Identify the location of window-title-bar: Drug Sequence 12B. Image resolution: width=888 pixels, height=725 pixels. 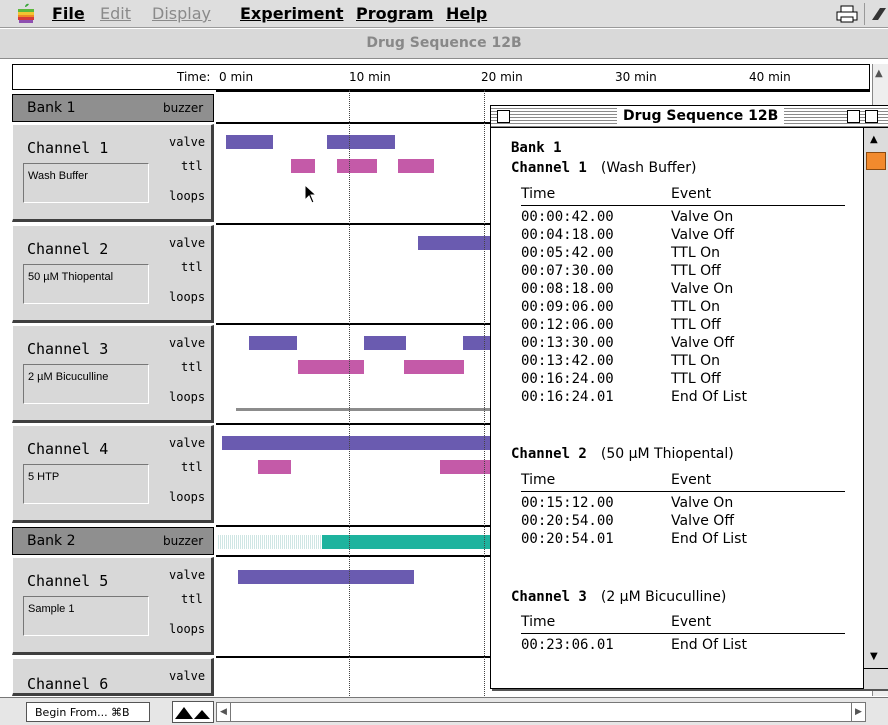
(444, 44).